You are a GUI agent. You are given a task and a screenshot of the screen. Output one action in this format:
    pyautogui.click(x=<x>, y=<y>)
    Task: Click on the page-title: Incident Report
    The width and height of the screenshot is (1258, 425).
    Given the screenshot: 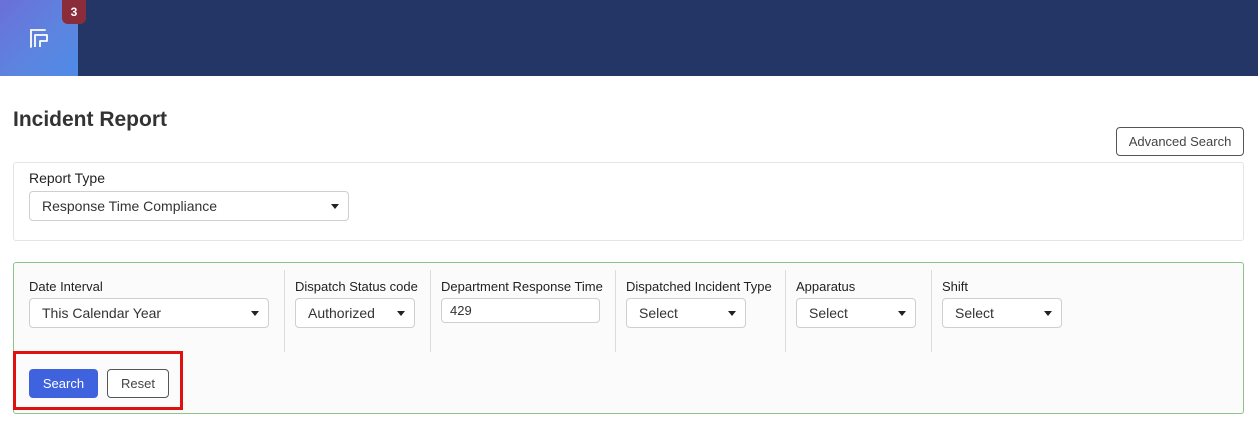 What is the action you would take?
    pyautogui.click(x=90, y=119)
    